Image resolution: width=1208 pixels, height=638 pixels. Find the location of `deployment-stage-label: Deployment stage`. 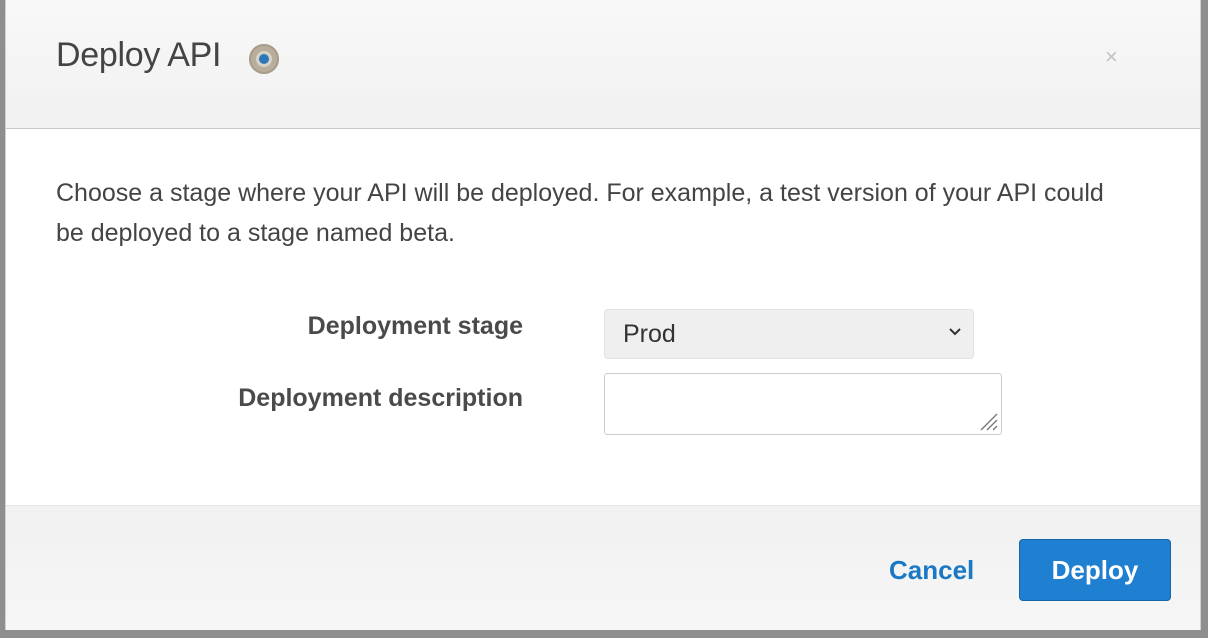

deployment-stage-label: Deployment stage is located at coordinates (415, 326).